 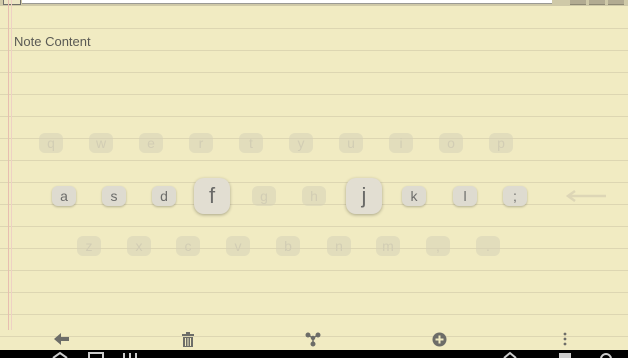 What do you see at coordinates (438, 246) in the screenshot?
I see `key-comma: ,` at bounding box center [438, 246].